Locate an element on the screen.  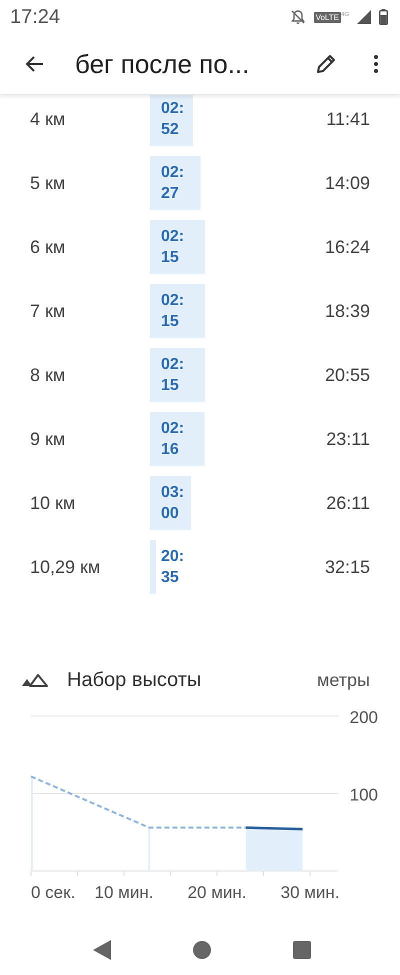
x-tick-label: 0 сек. is located at coordinates (53, 892).